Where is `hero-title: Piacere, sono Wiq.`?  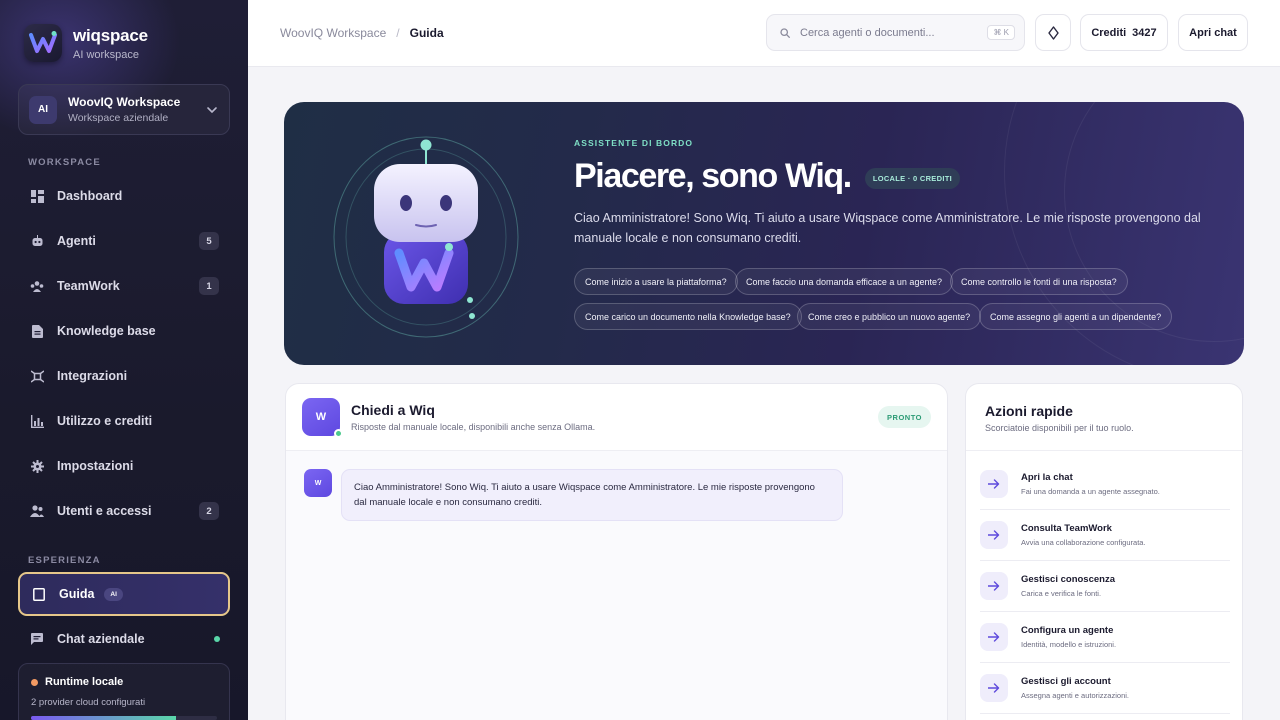
hero-title: Piacere, sono Wiq. is located at coordinates (713, 176).